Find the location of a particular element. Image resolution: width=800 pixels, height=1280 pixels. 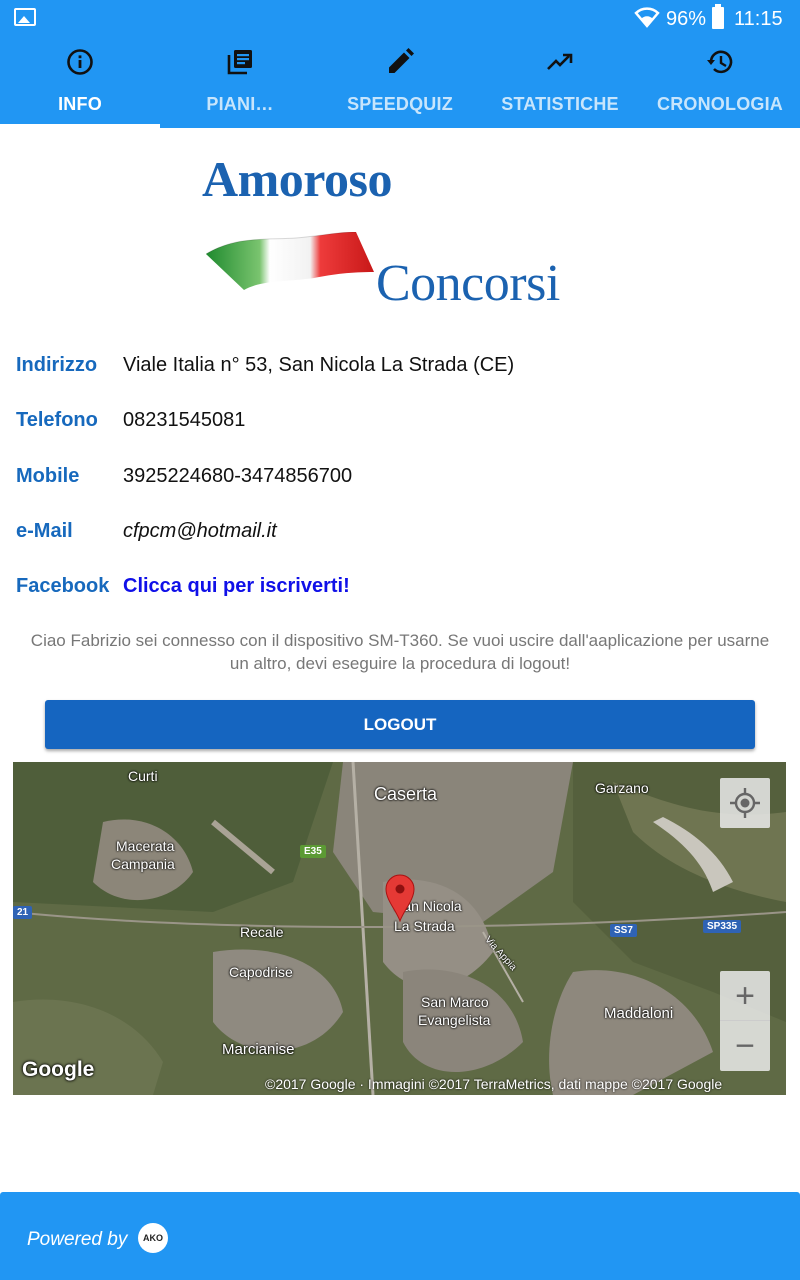

google-logo: Google is located at coordinates (58, 1069).